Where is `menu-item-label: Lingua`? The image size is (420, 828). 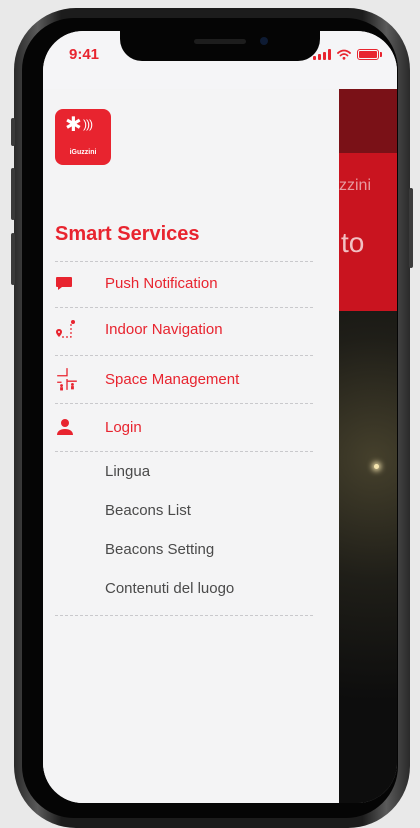
menu-item-label: Lingua is located at coordinates (128, 471).